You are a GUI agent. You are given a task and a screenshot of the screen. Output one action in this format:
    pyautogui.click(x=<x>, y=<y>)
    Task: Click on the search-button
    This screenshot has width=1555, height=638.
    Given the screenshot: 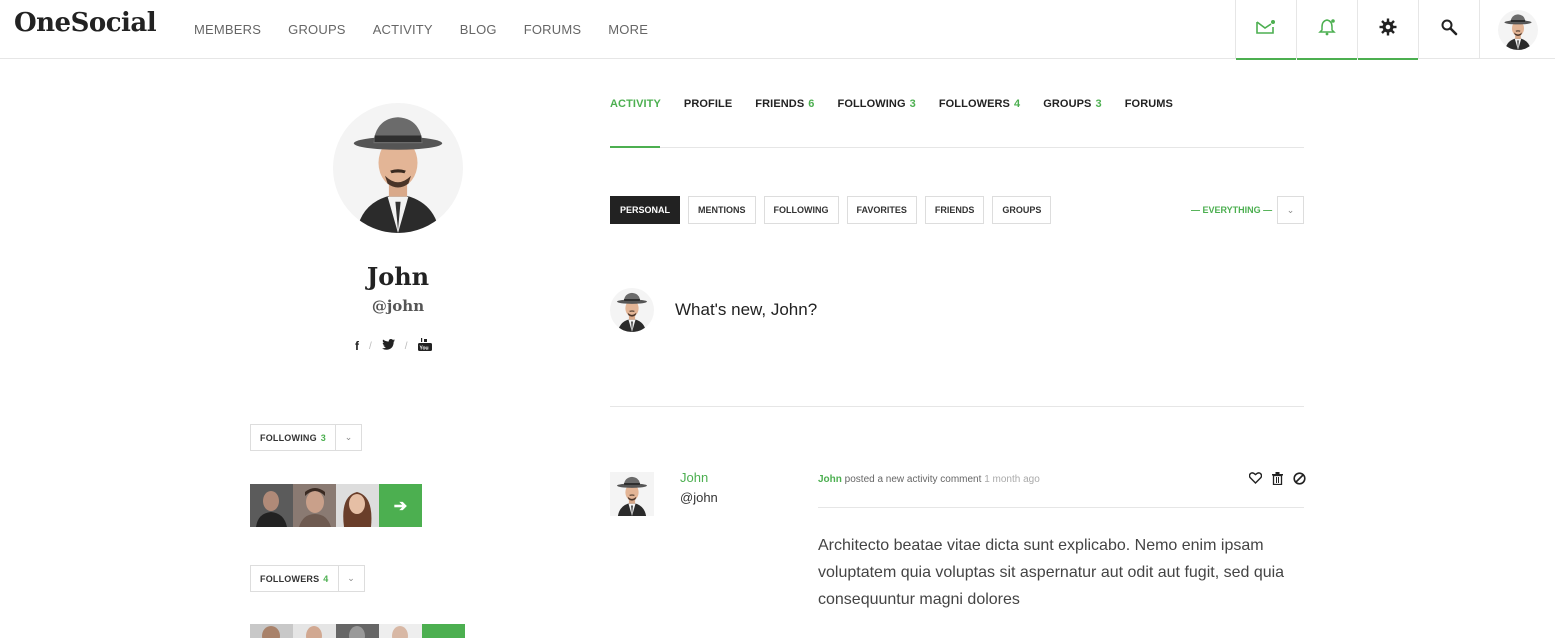 What is the action you would take?
    pyautogui.click(x=1448, y=29)
    